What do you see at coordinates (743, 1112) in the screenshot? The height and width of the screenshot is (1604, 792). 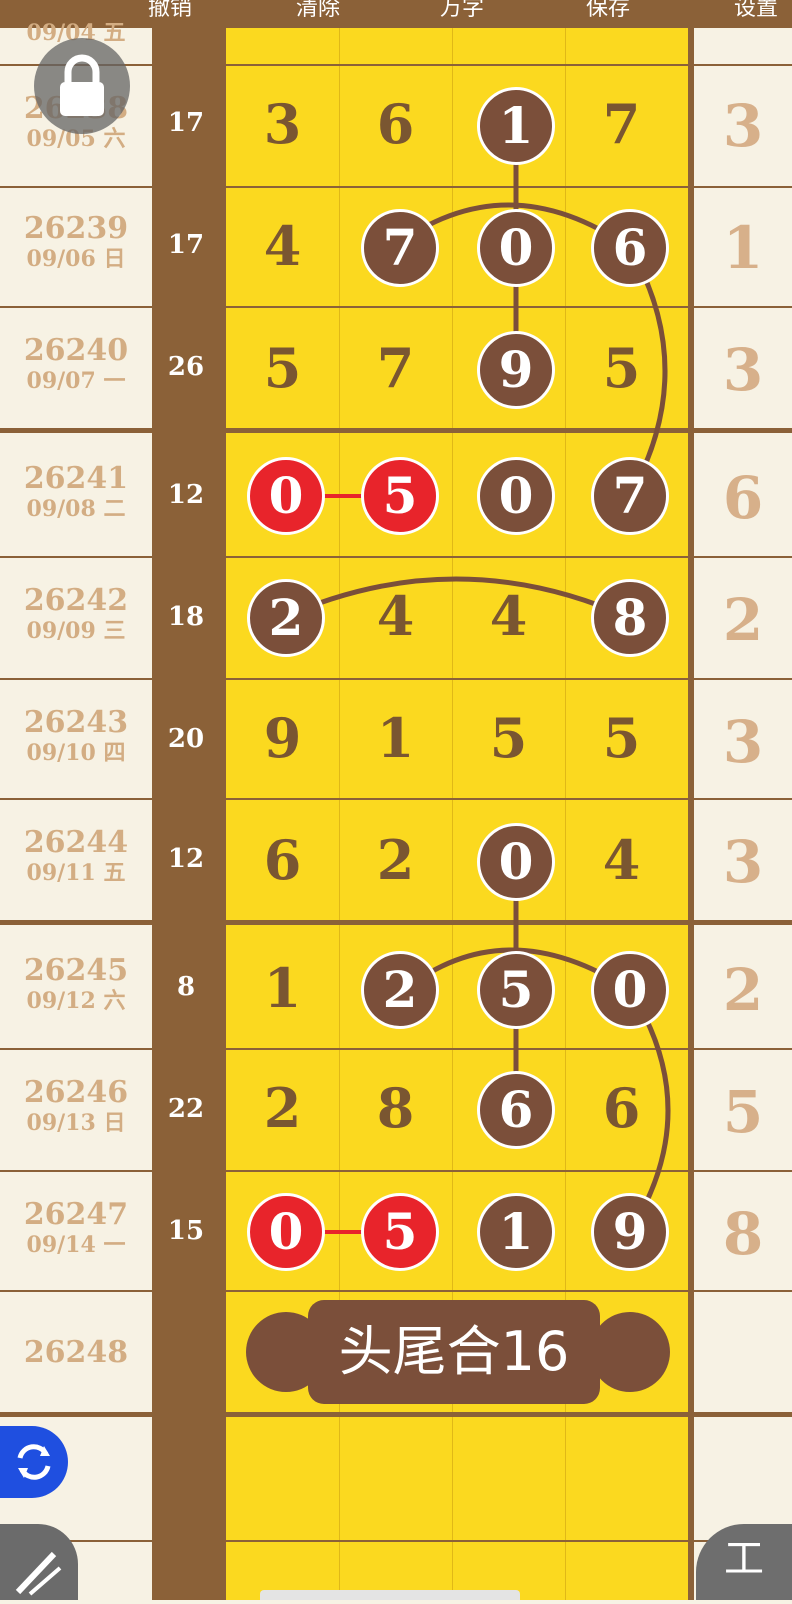 I see `right-value: 5` at bounding box center [743, 1112].